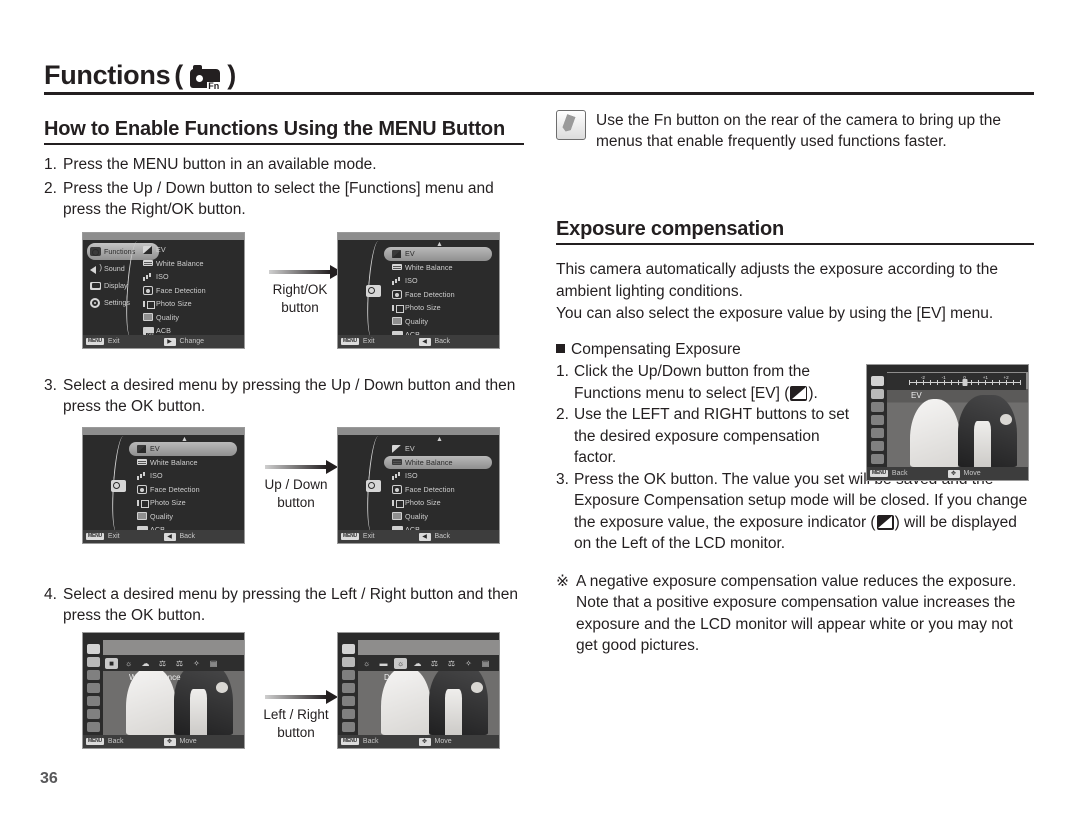  Describe the element at coordinates (305, 272) in the screenshot. I see `arrow-icon` at that location.